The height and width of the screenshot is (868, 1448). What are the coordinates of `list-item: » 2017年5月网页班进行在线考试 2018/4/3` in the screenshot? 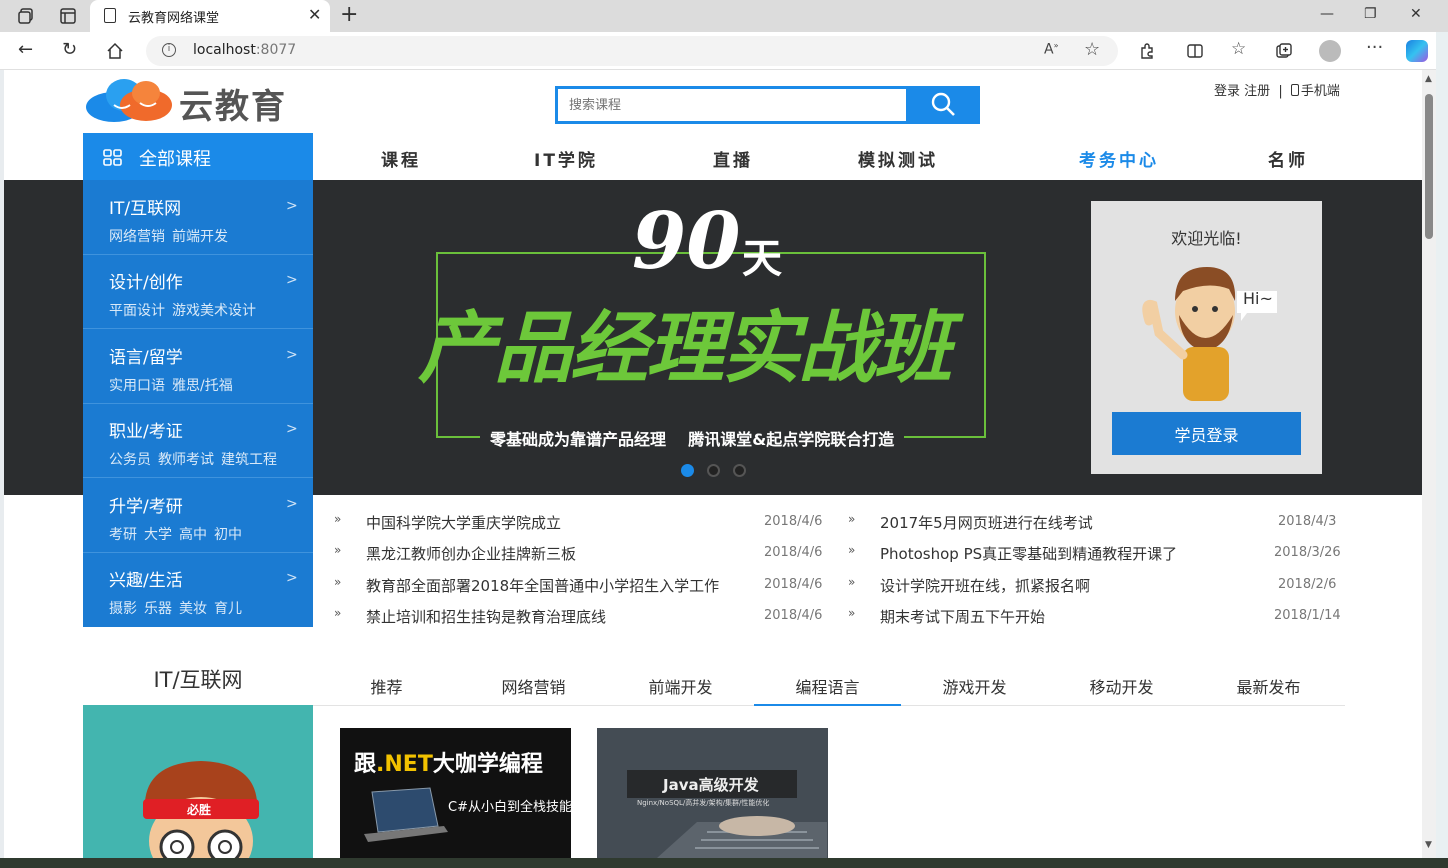 It's located at (1092, 525).